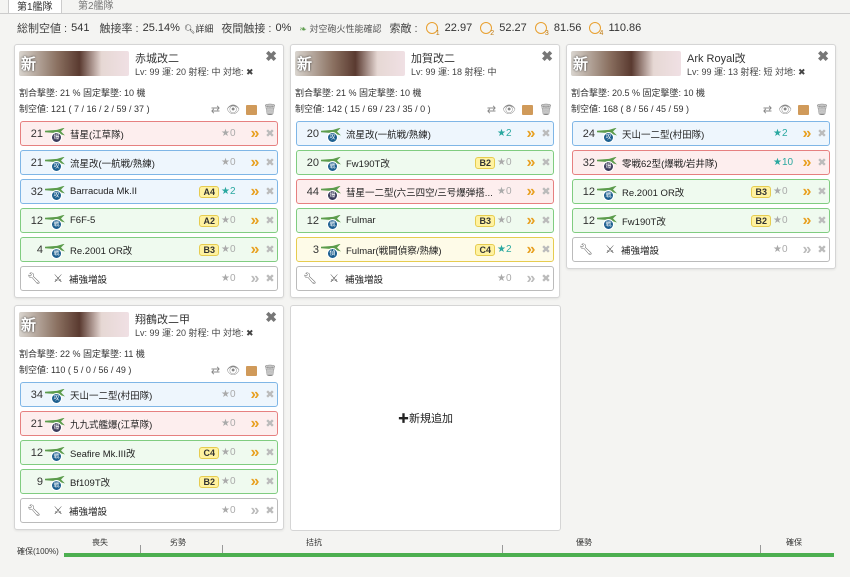 This screenshot has width=850, height=577. What do you see at coordinates (308, 250) in the screenshot?
I see `slot-count: 3` at bounding box center [308, 250].